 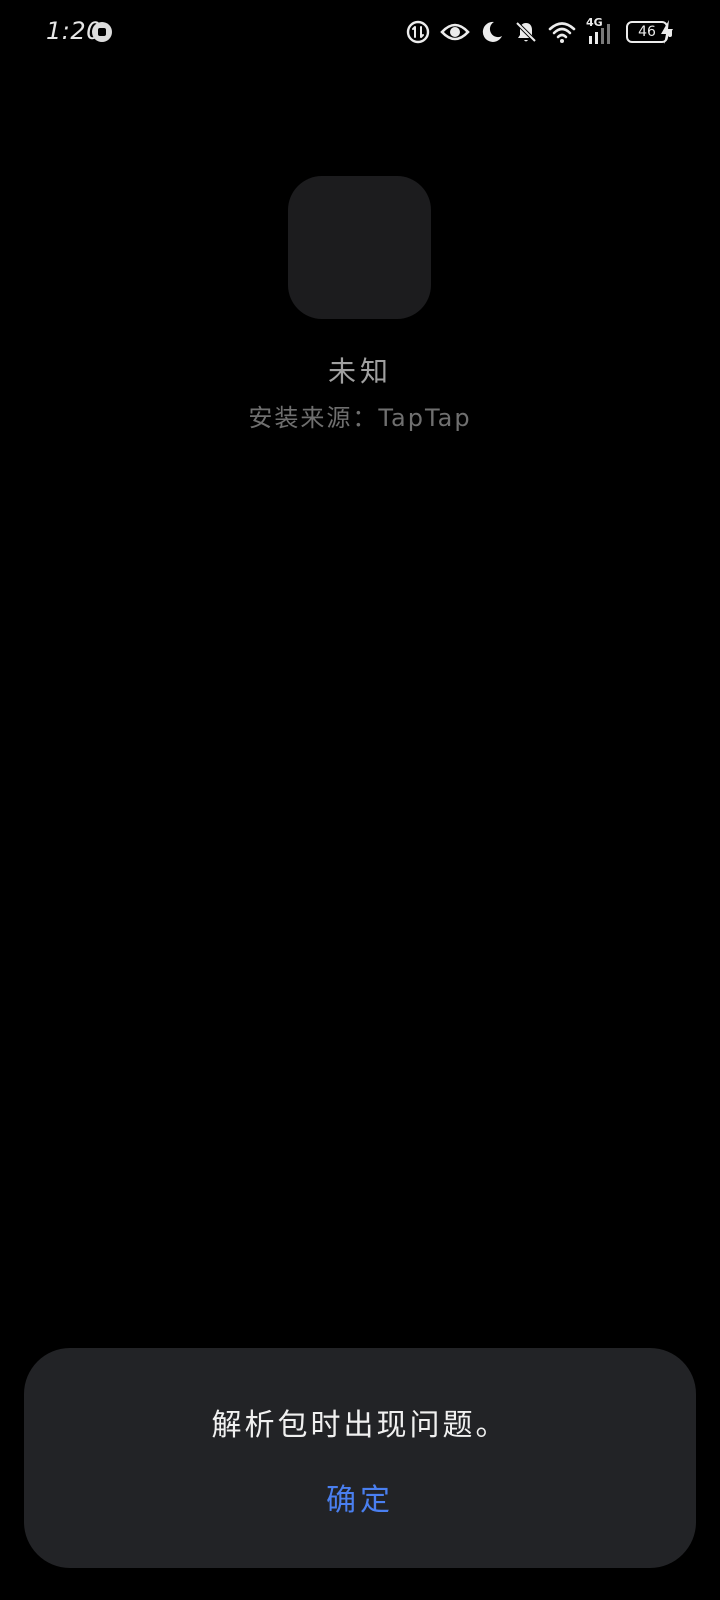 What do you see at coordinates (492, 32) in the screenshot?
I see `do-not-disturb-moon-icon` at bounding box center [492, 32].